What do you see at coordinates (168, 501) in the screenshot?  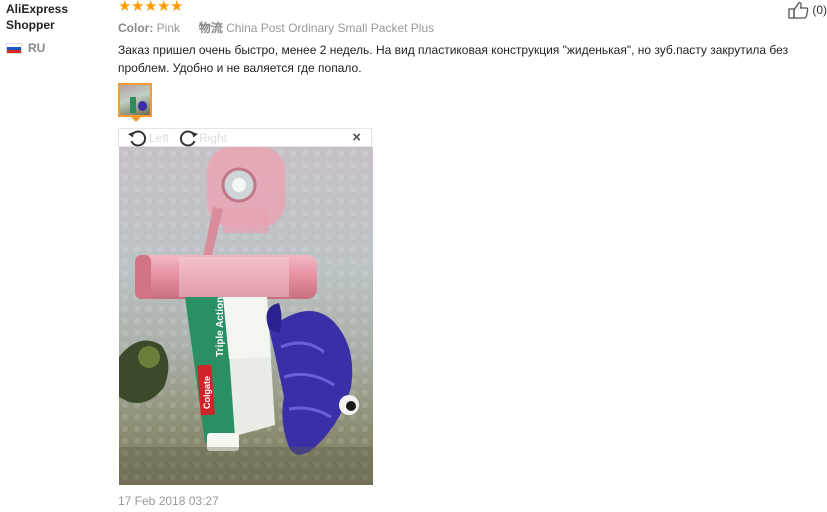 I see `review-timestamp: 17 Feb 2018 03:27` at bounding box center [168, 501].